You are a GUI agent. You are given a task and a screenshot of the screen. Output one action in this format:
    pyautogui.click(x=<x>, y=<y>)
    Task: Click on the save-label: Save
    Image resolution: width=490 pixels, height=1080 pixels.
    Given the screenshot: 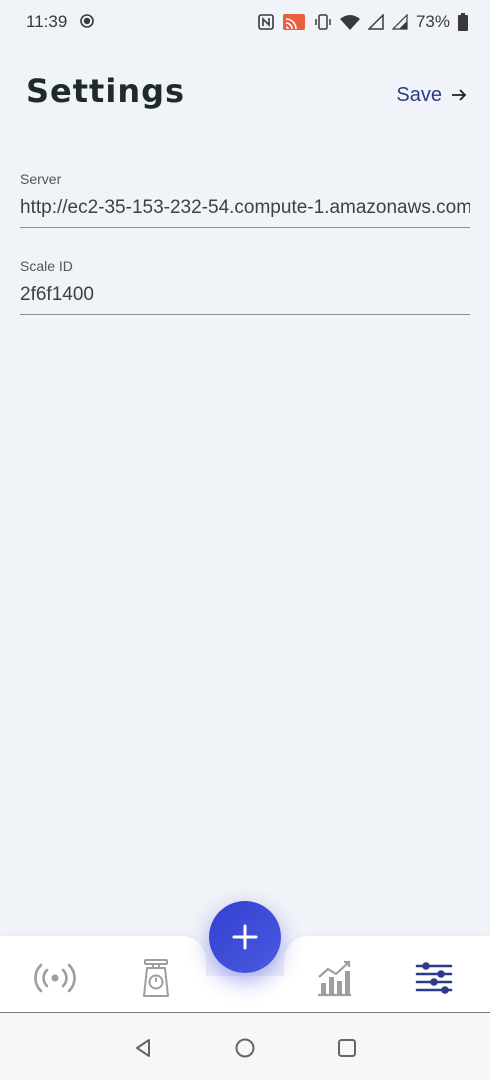 What is the action you would take?
    pyautogui.click(x=419, y=94)
    